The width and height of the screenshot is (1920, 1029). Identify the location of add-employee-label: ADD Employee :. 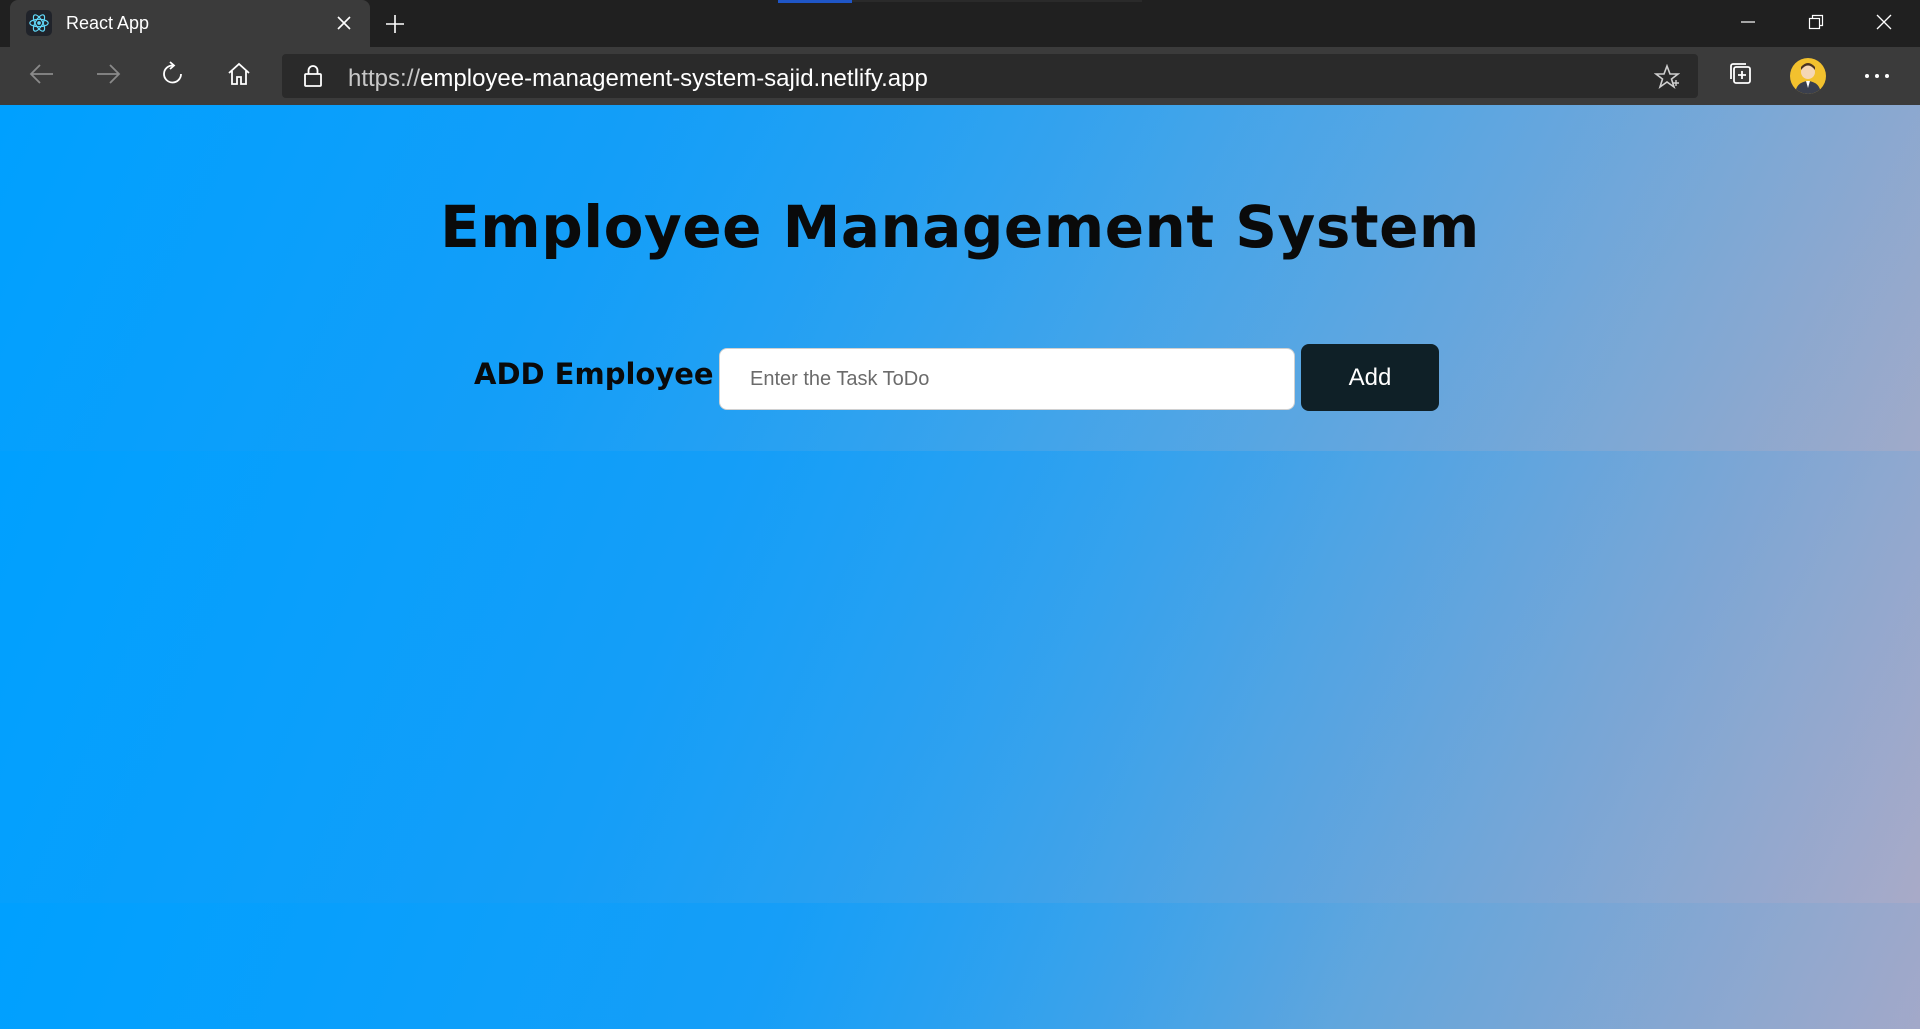
(605, 374).